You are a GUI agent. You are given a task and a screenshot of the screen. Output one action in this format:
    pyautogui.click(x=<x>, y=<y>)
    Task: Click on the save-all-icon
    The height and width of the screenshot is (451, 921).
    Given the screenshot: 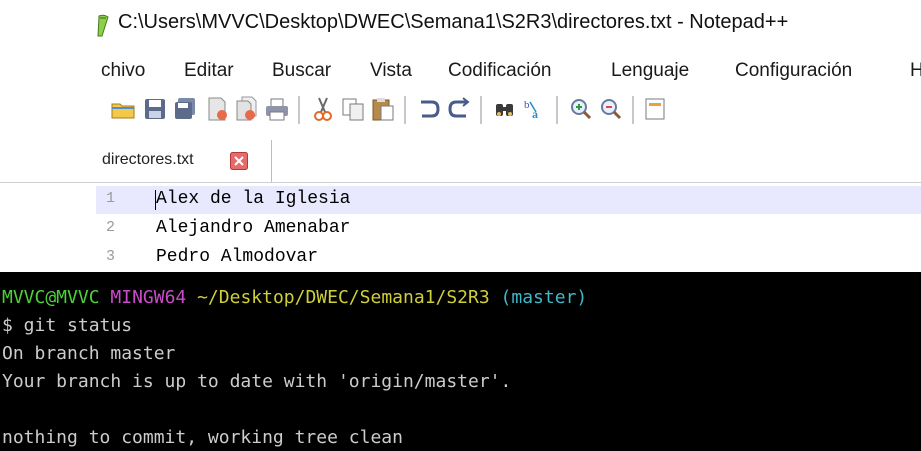 What is the action you would take?
    pyautogui.click(x=185, y=109)
    